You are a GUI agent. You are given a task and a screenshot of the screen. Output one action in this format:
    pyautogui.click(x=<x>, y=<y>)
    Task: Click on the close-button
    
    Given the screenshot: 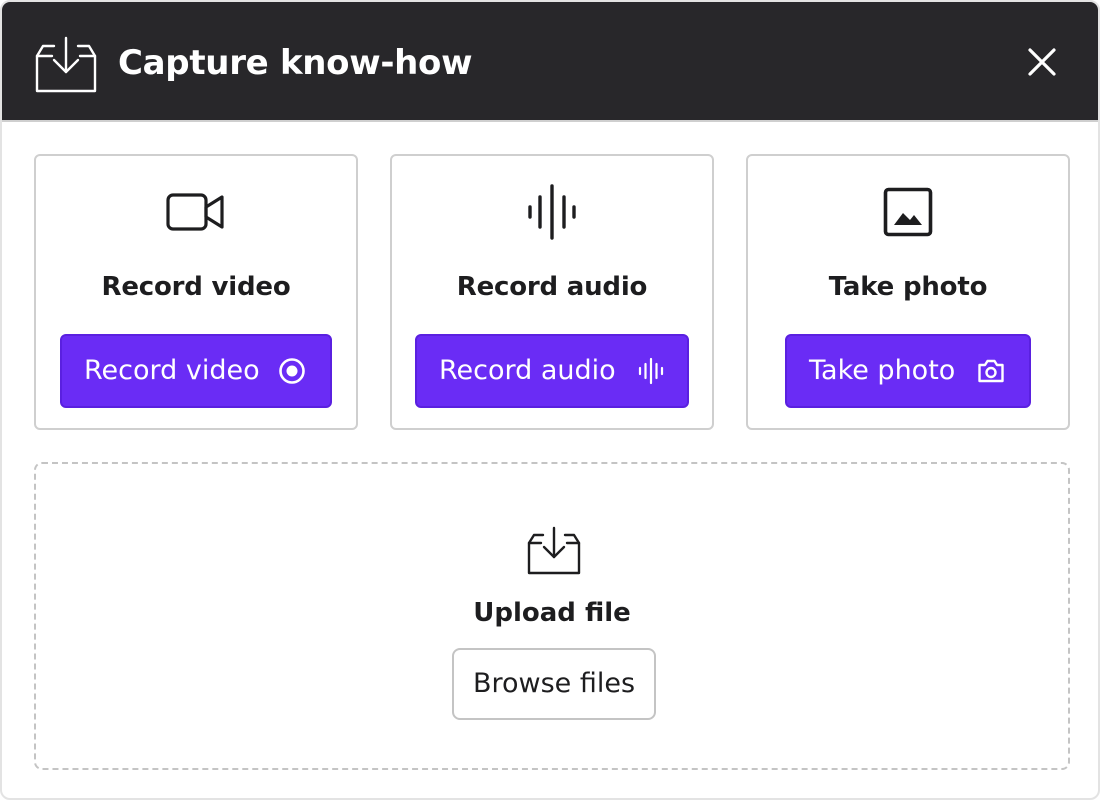 What is the action you would take?
    pyautogui.click(x=1042, y=62)
    